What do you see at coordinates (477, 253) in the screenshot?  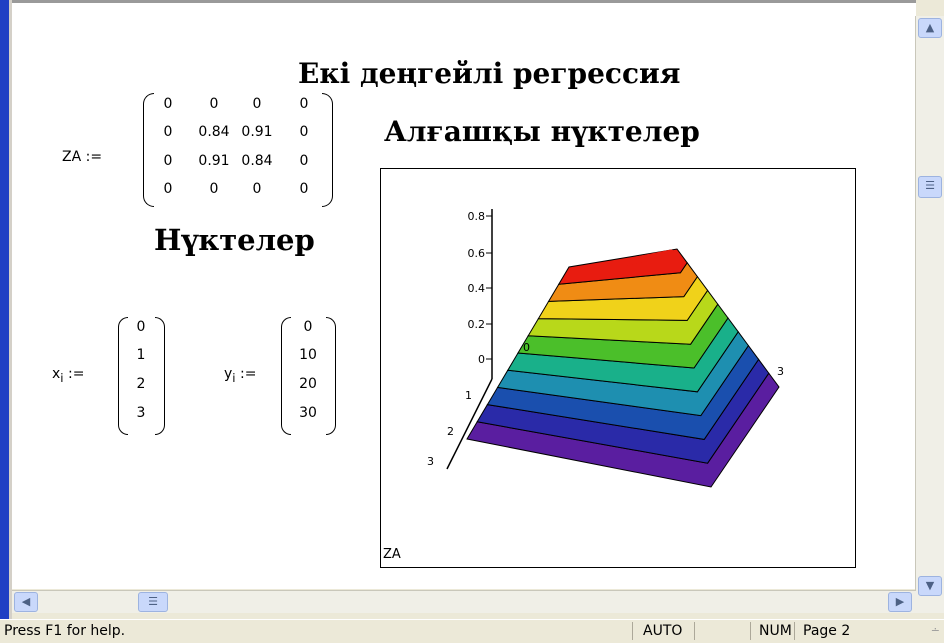 I see `z-tick-label: 0.6` at bounding box center [477, 253].